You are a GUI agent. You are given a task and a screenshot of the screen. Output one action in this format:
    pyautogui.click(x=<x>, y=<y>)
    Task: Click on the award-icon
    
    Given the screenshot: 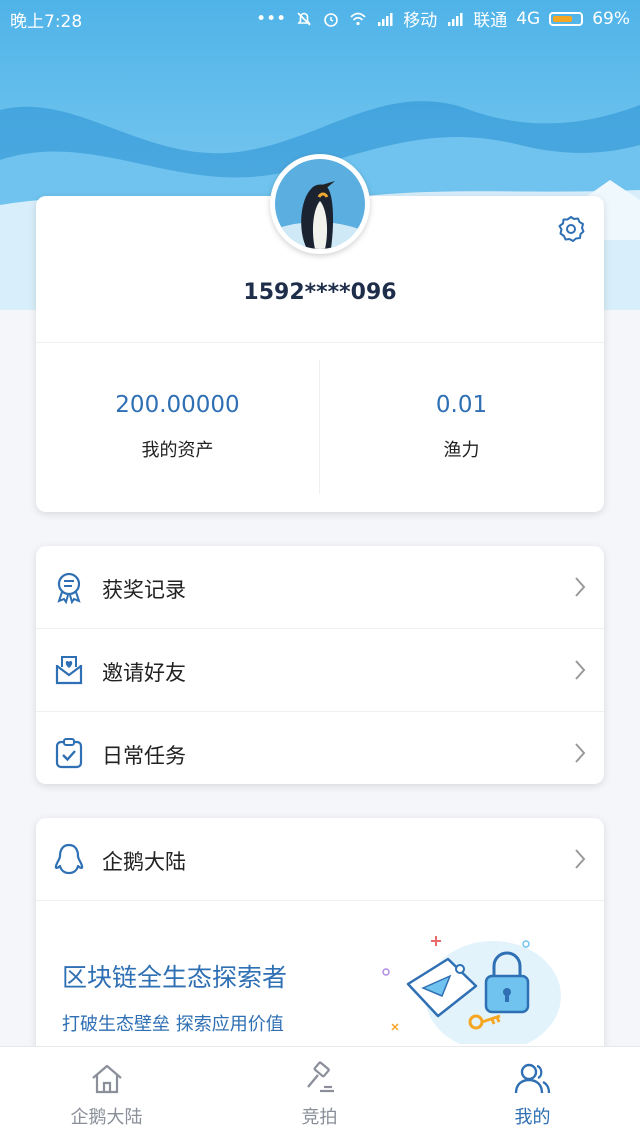 What is the action you would take?
    pyautogui.click(x=69, y=588)
    